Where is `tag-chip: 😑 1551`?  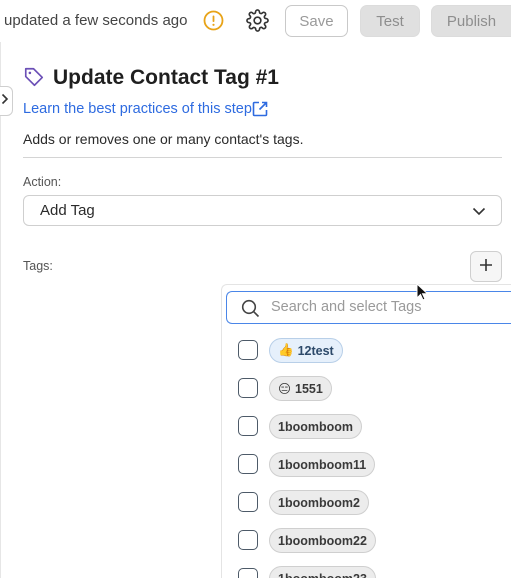
tag-chip: 😑 1551 is located at coordinates (300, 388).